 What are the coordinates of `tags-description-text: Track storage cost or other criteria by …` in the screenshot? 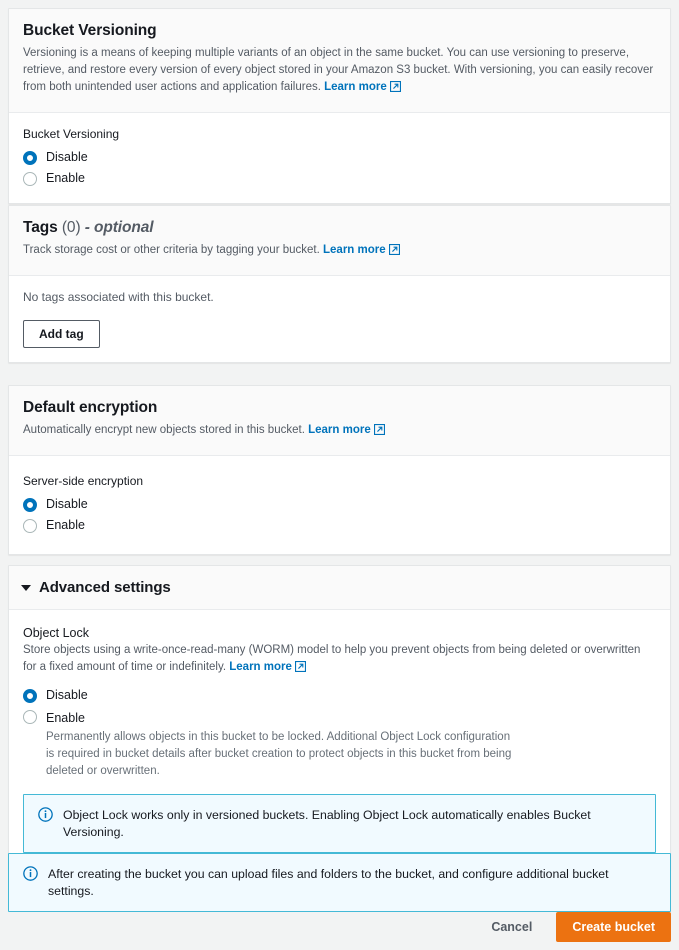 It's located at (173, 250).